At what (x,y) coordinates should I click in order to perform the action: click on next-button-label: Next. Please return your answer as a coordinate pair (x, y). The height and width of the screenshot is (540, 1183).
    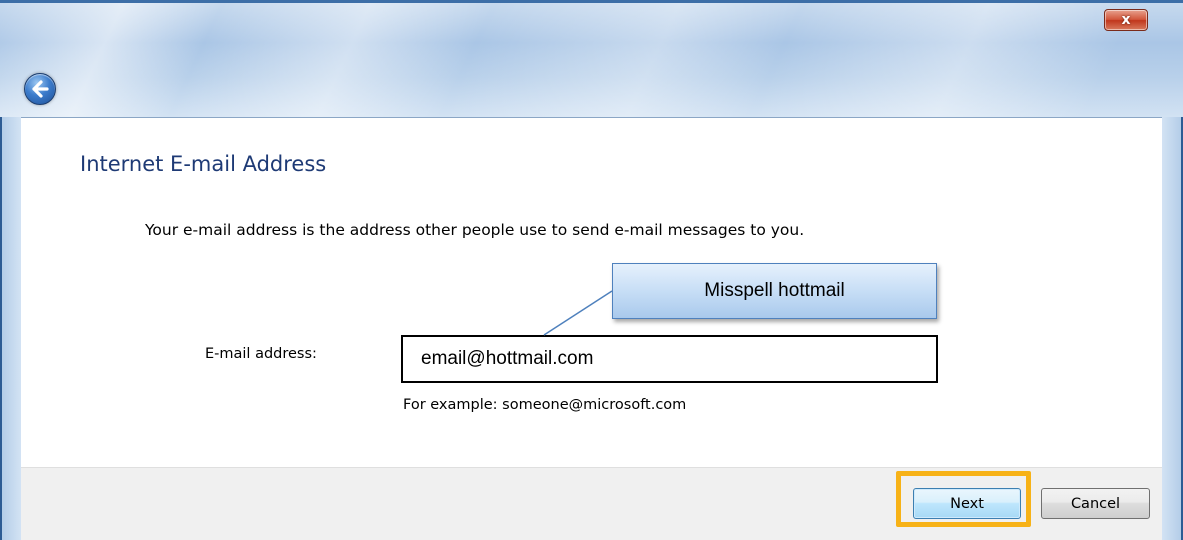
    Looking at the image, I should click on (967, 503).